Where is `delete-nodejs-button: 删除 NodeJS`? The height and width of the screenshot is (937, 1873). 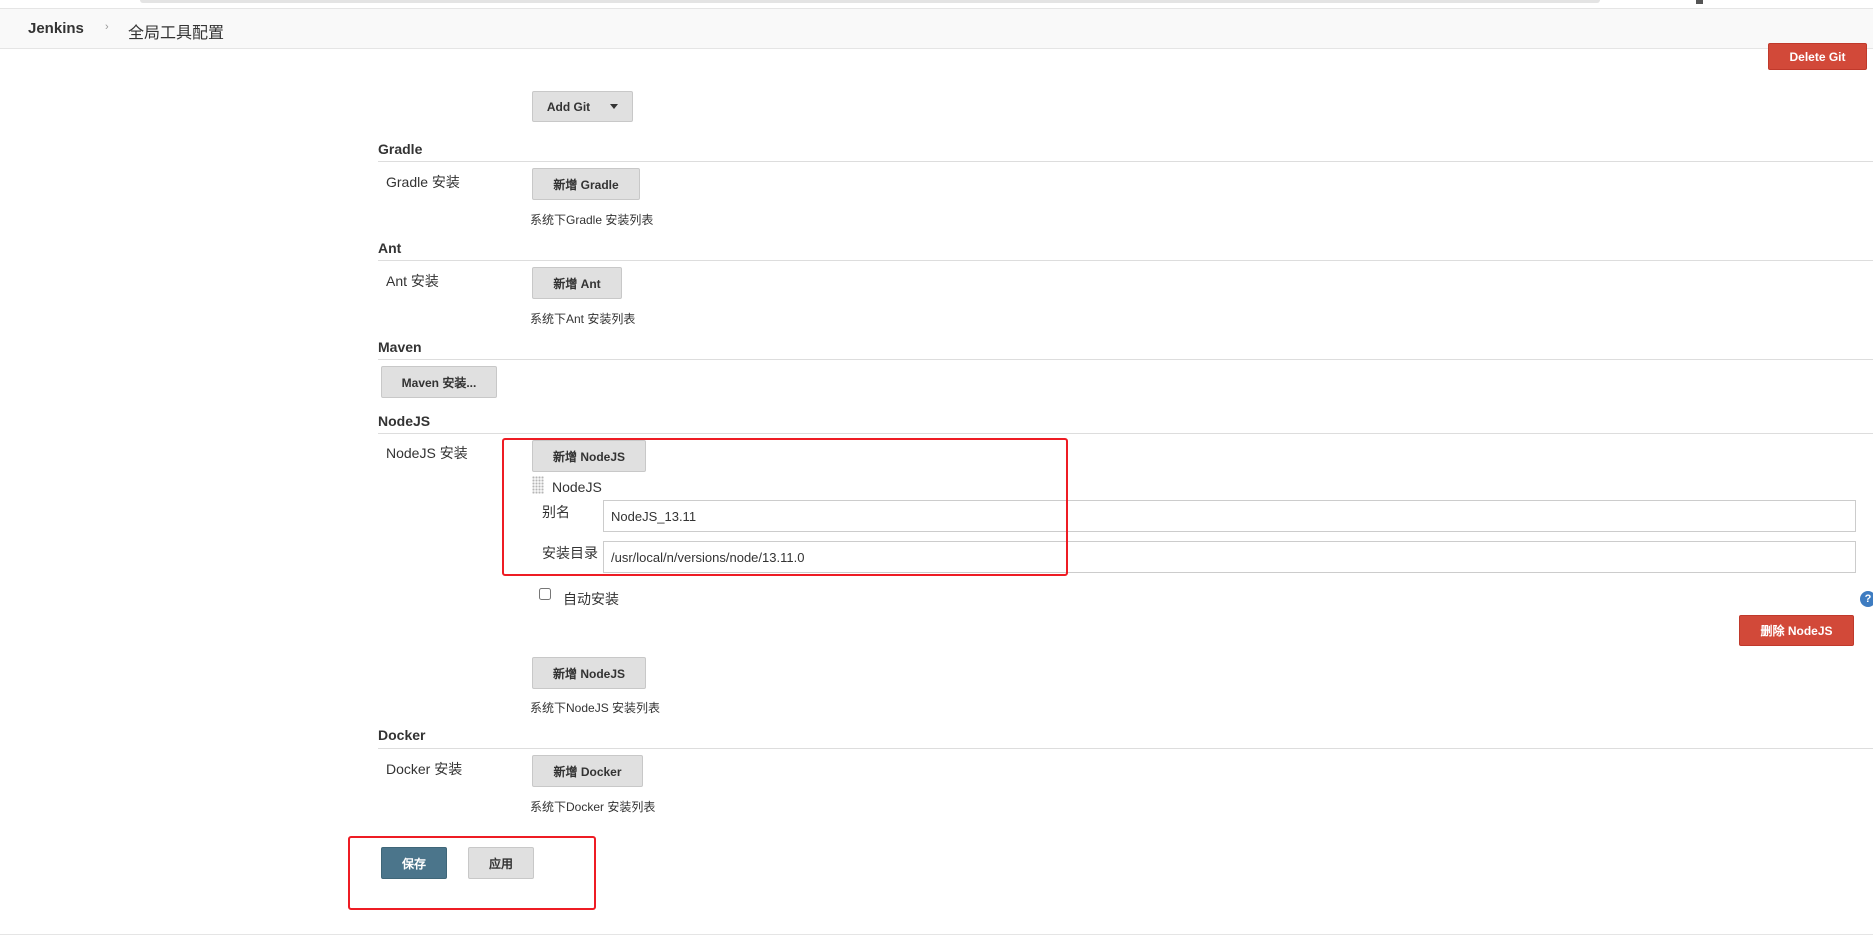
delete-nodejs-button: 删除 NodeJS is located at coordinates (1796, 630).